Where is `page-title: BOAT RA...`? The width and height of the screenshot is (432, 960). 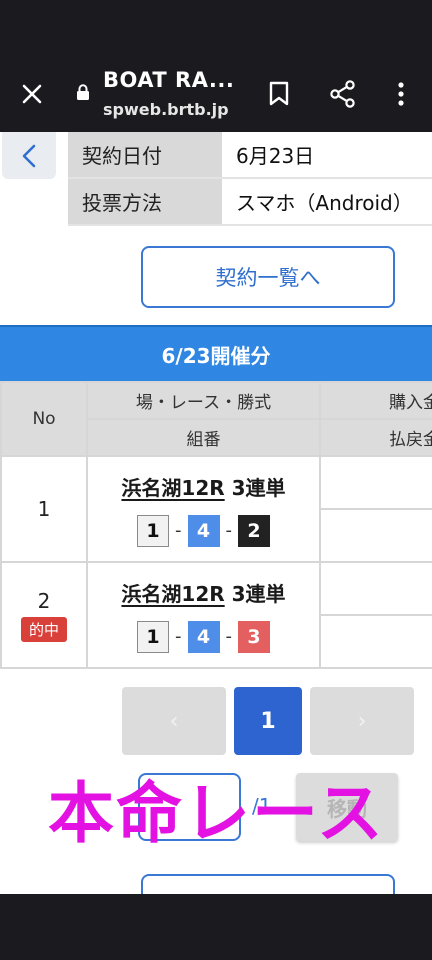 page-title: BOAT RA... is located at coordinates (168, 80).